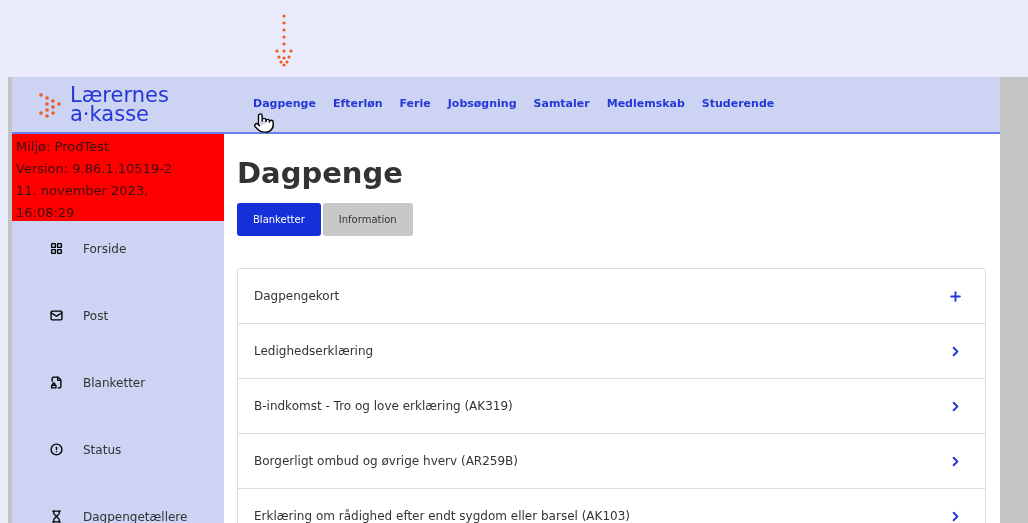 This screenshot has height=523, width=1028. I want to click on nav-link: Studerende, so click(738, 104).